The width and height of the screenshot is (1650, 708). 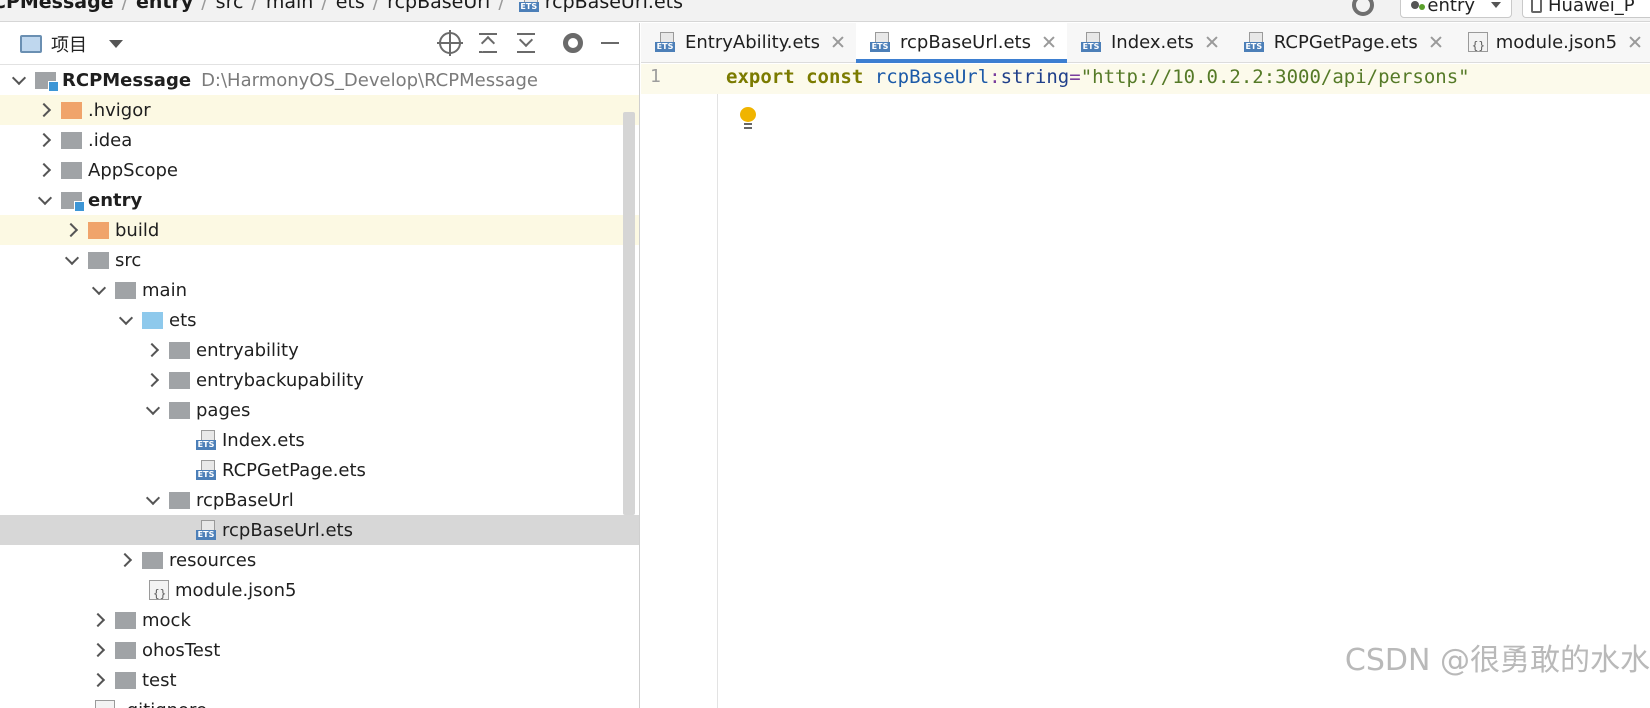 I want to click on tree-item-appscope: AppScope, so click(x=319, y=170).